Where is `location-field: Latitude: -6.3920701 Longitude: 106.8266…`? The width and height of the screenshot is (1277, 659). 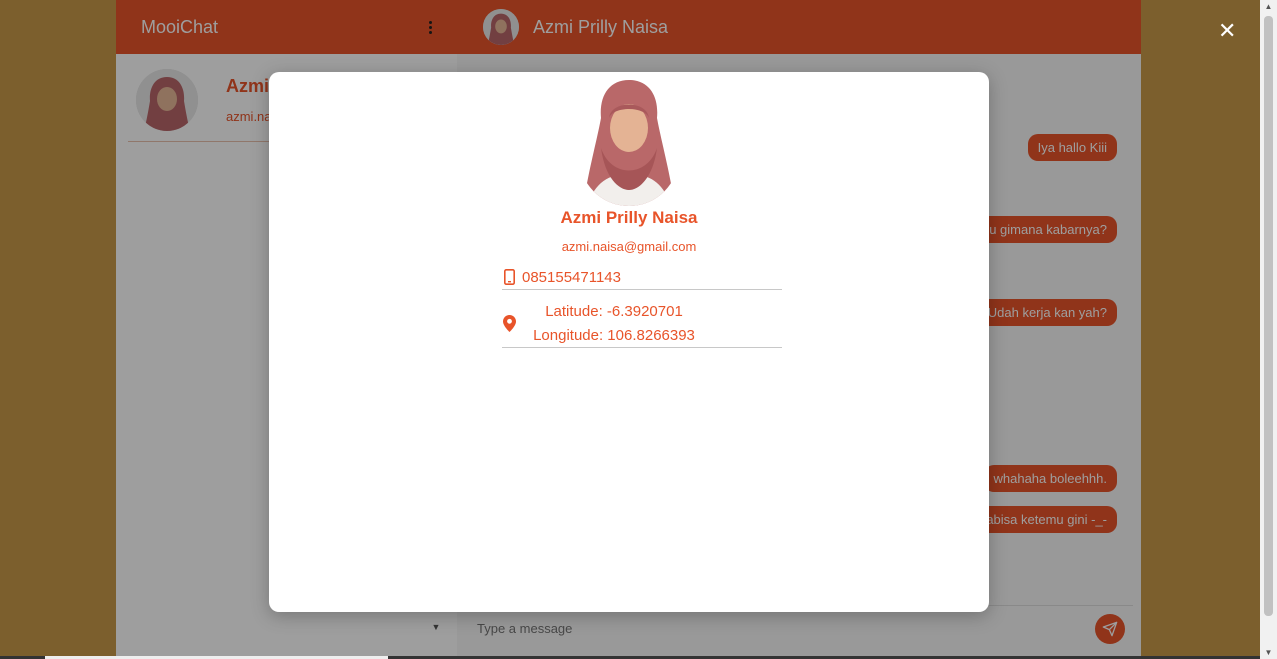 location-field: Latitude: -6.3920701 Longitude: 106.8266… is located at coordinates (642, 324).